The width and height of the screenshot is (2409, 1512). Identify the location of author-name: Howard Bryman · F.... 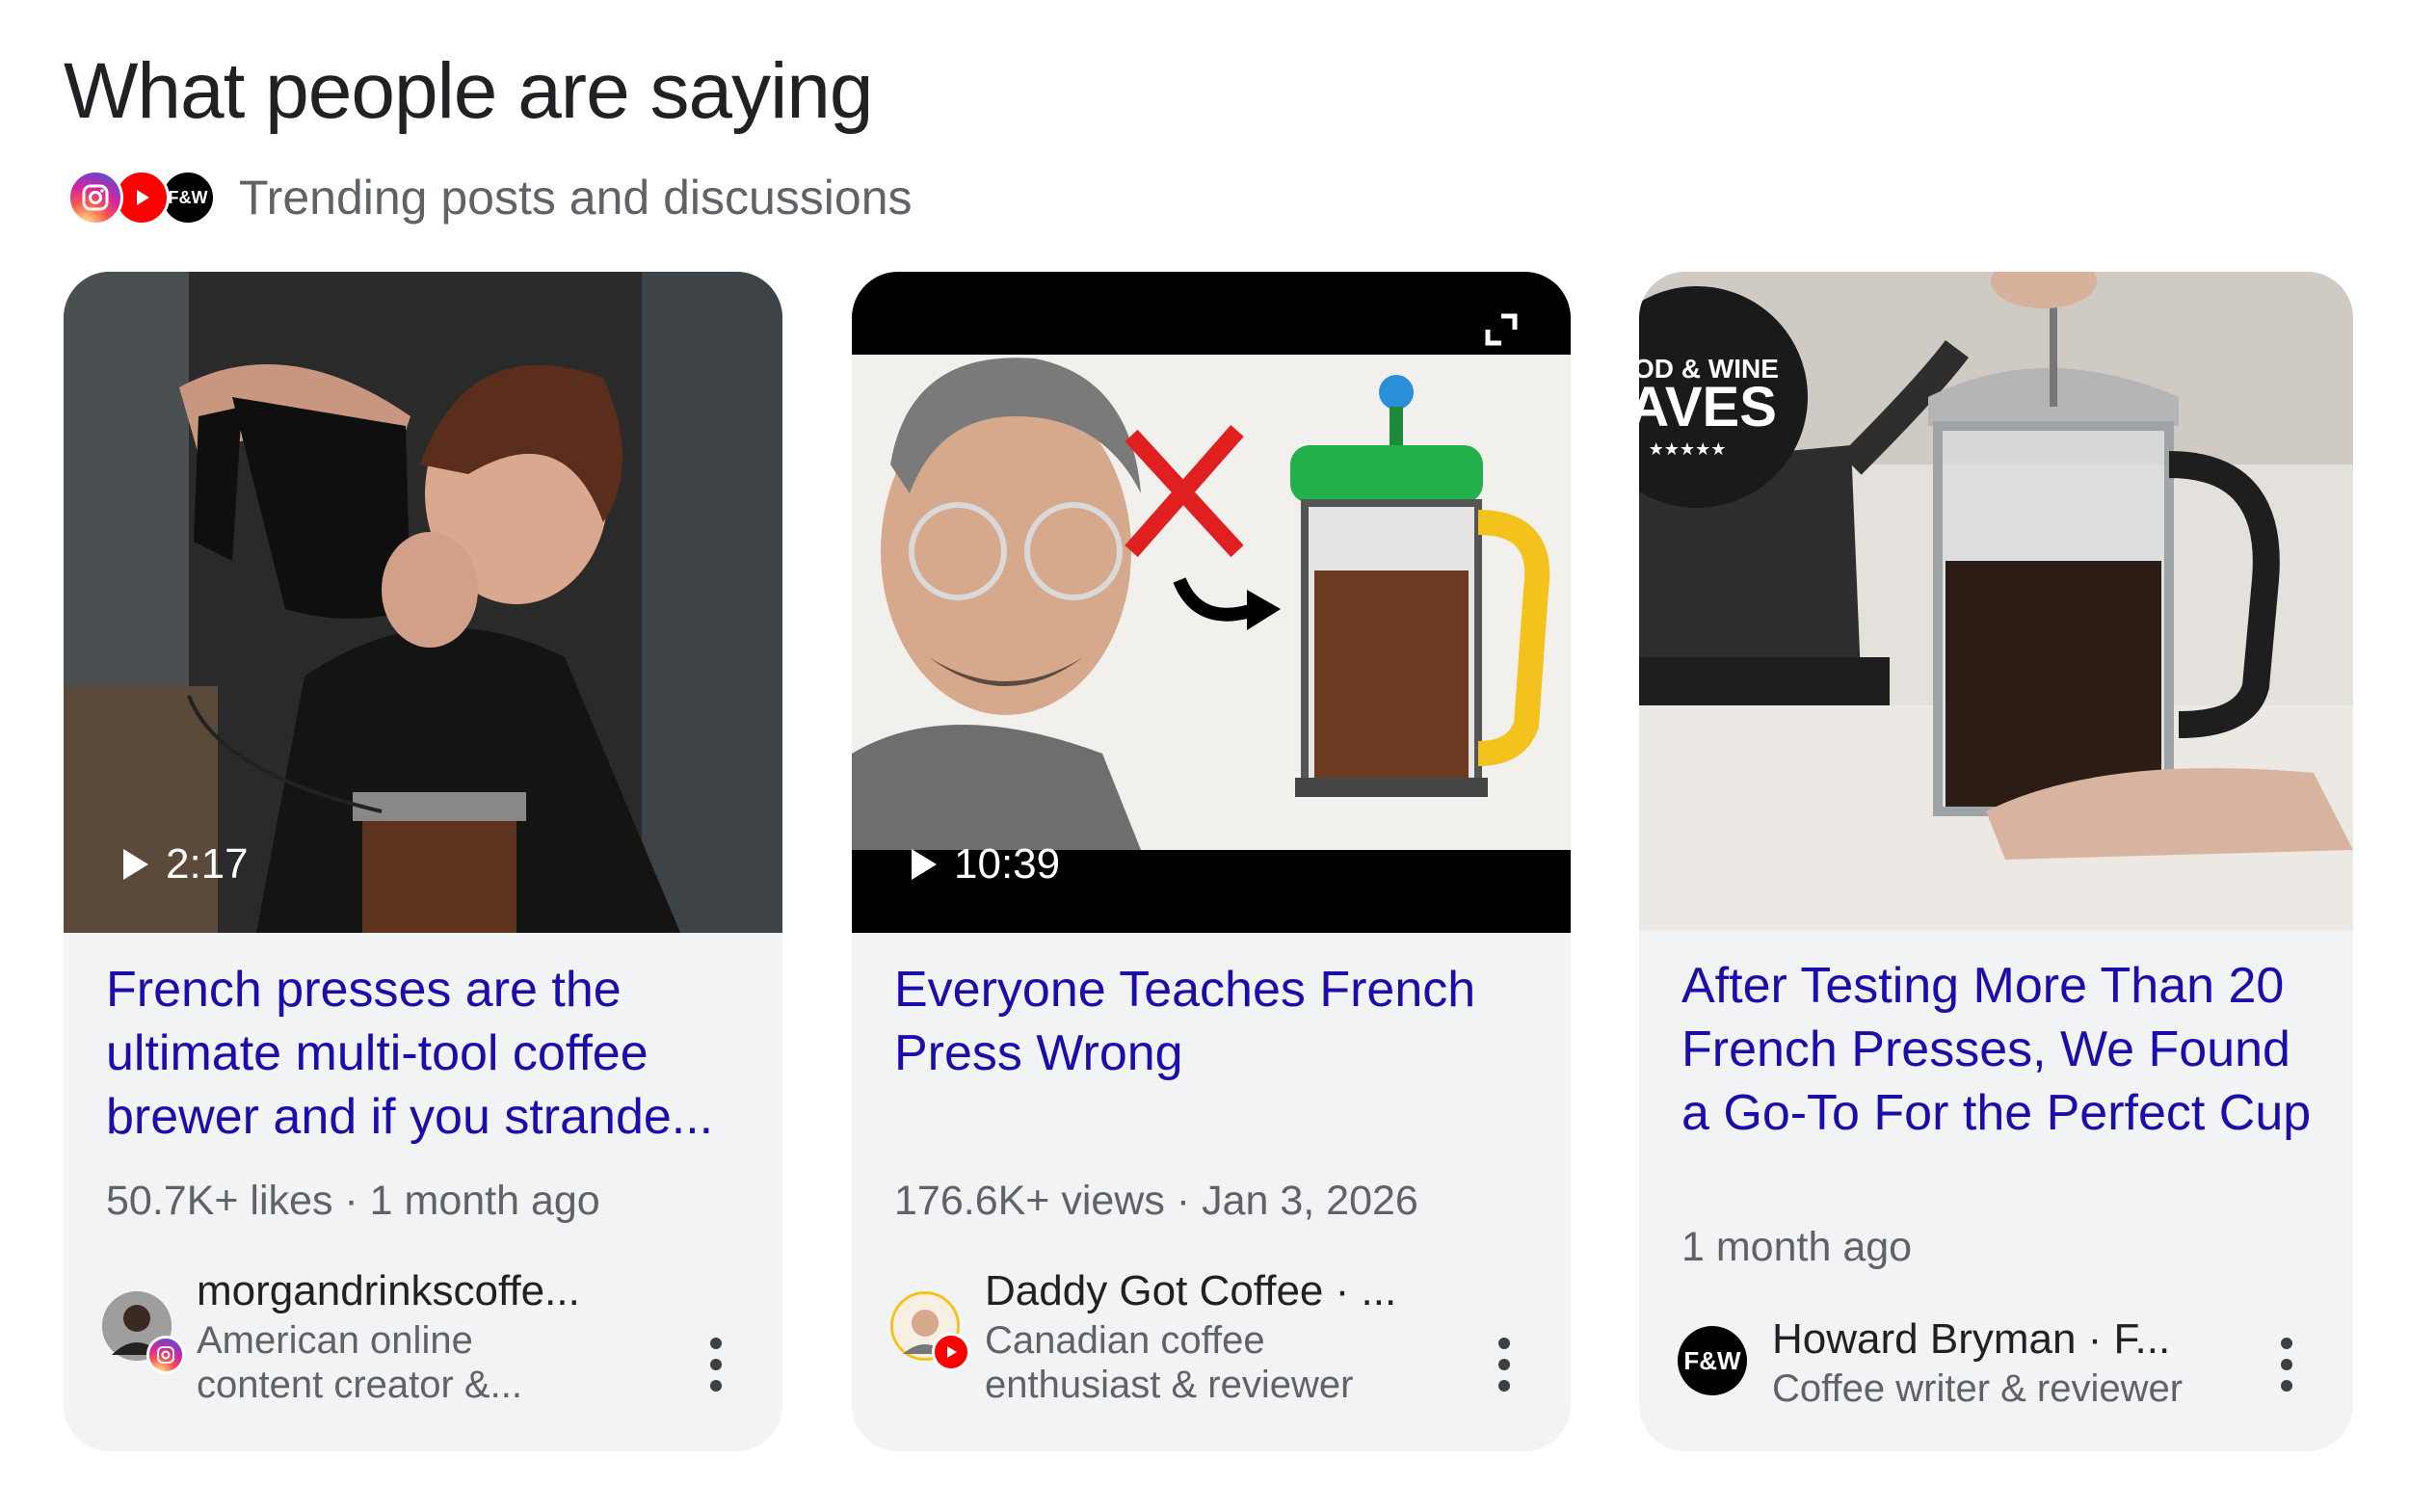
(1971, 1339).